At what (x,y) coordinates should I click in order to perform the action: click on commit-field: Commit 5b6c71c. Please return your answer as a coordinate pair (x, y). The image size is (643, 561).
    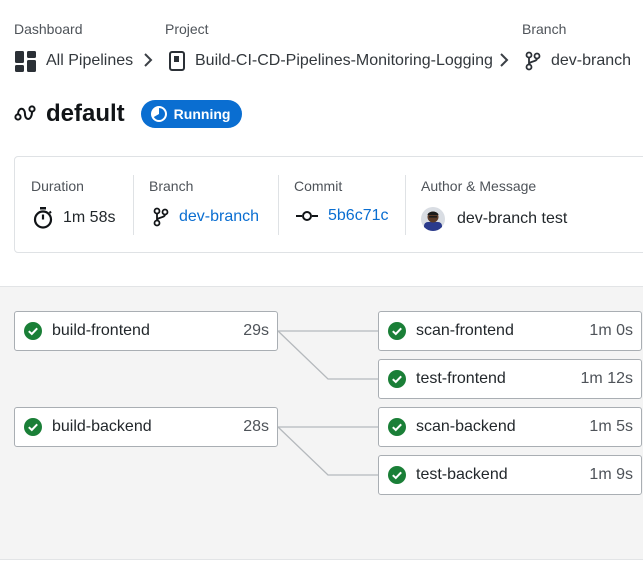
    Looking at the image, I should click on (341, 205).